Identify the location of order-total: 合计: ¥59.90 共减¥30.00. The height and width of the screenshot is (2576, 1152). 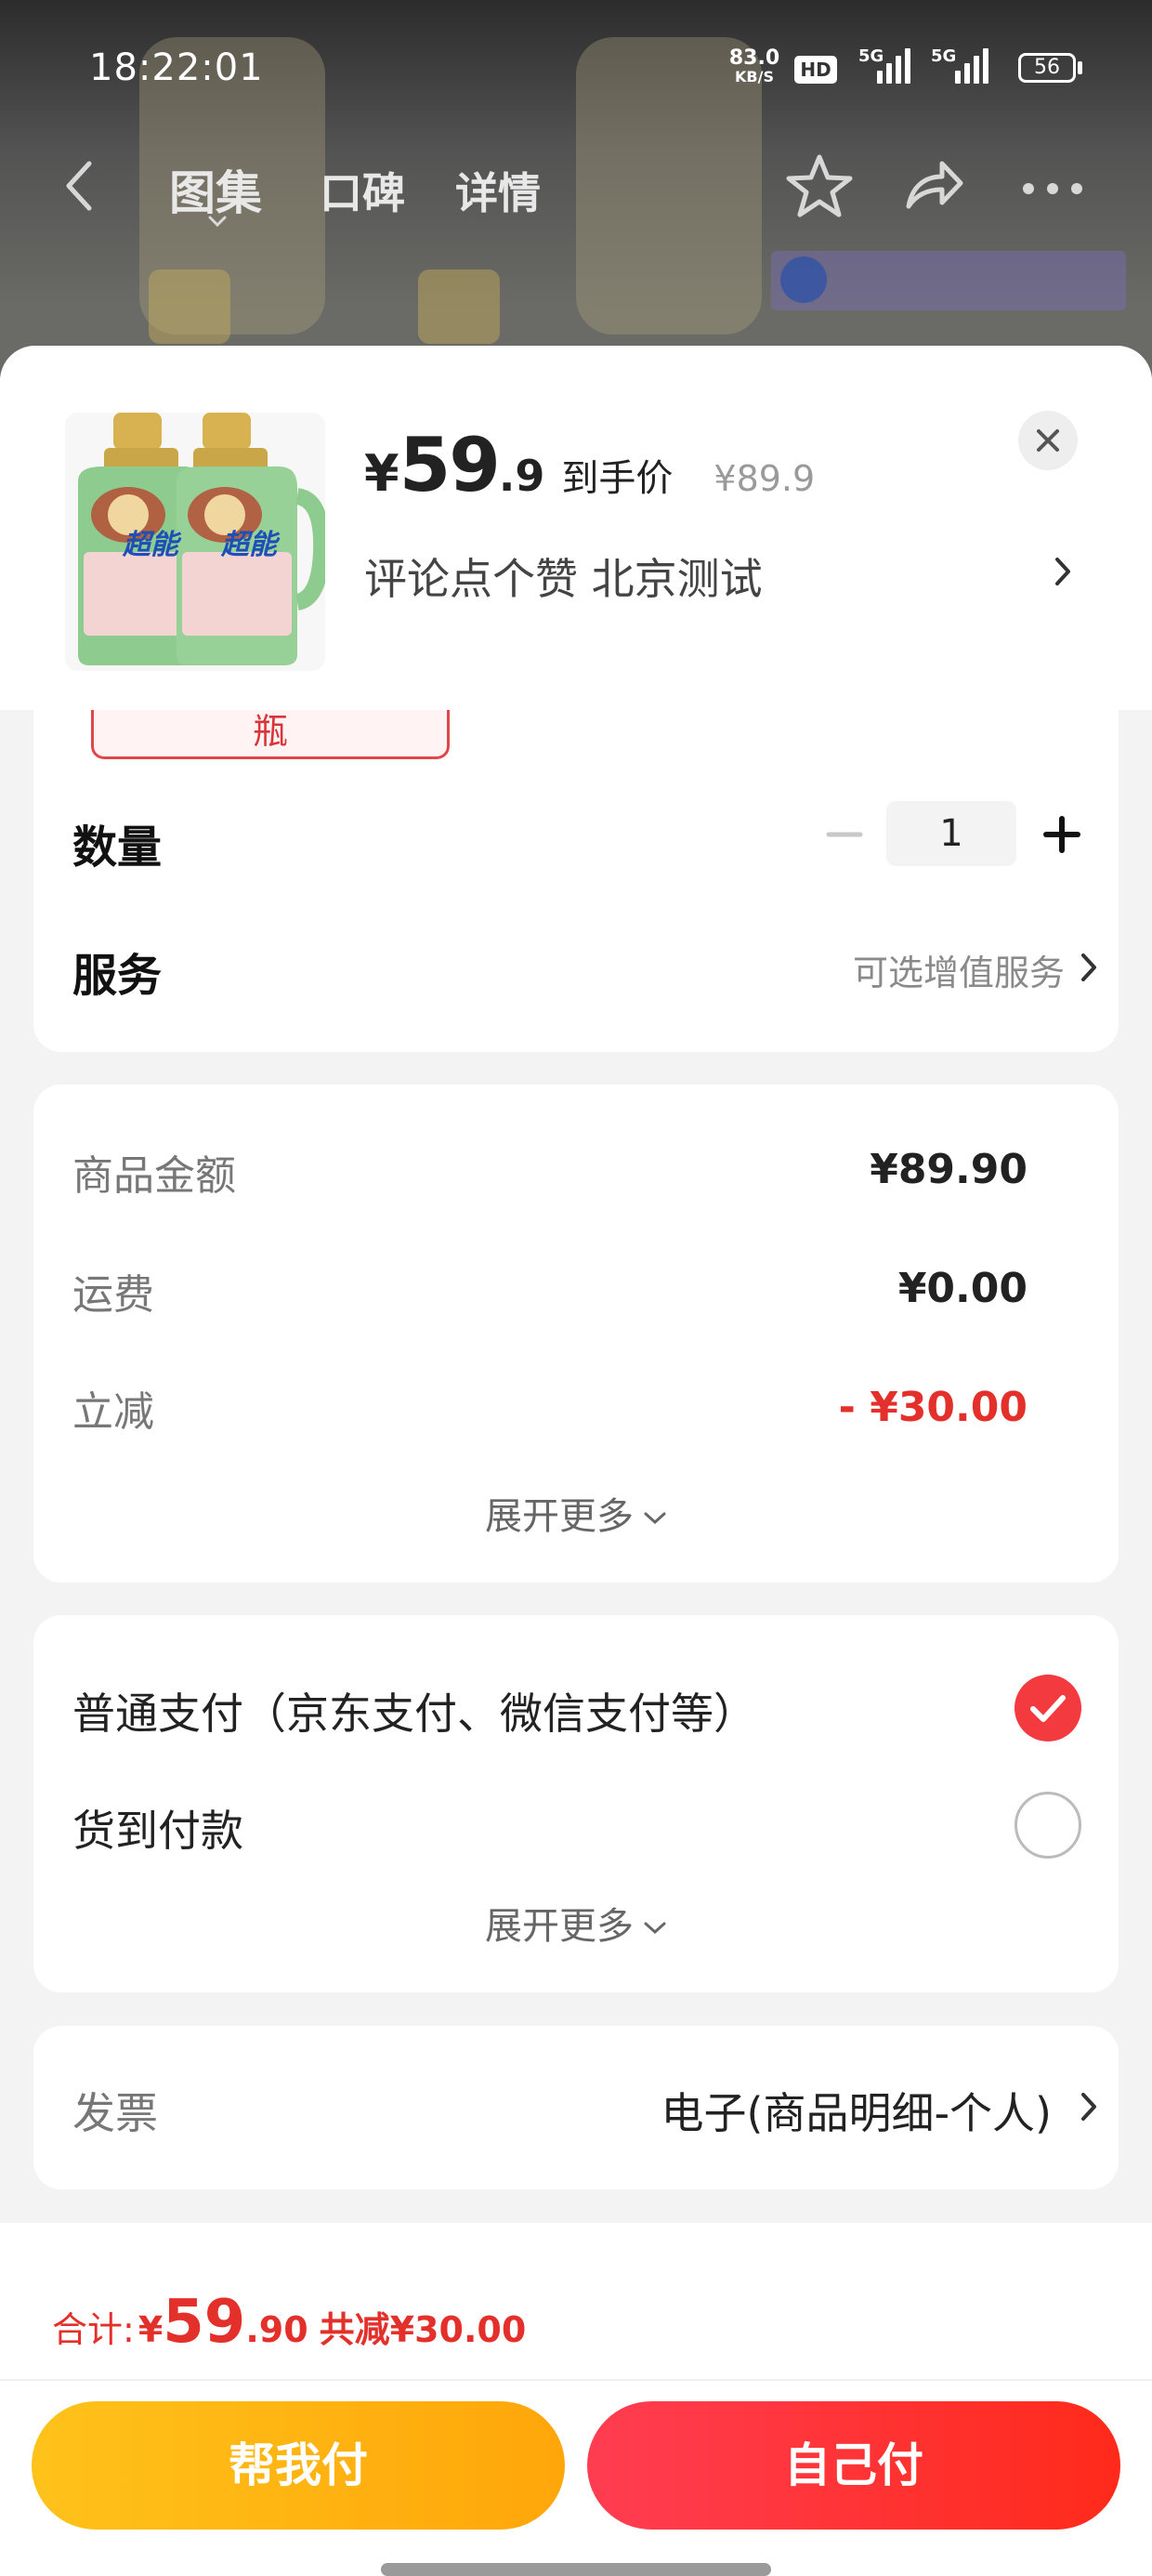
(289, 2322).